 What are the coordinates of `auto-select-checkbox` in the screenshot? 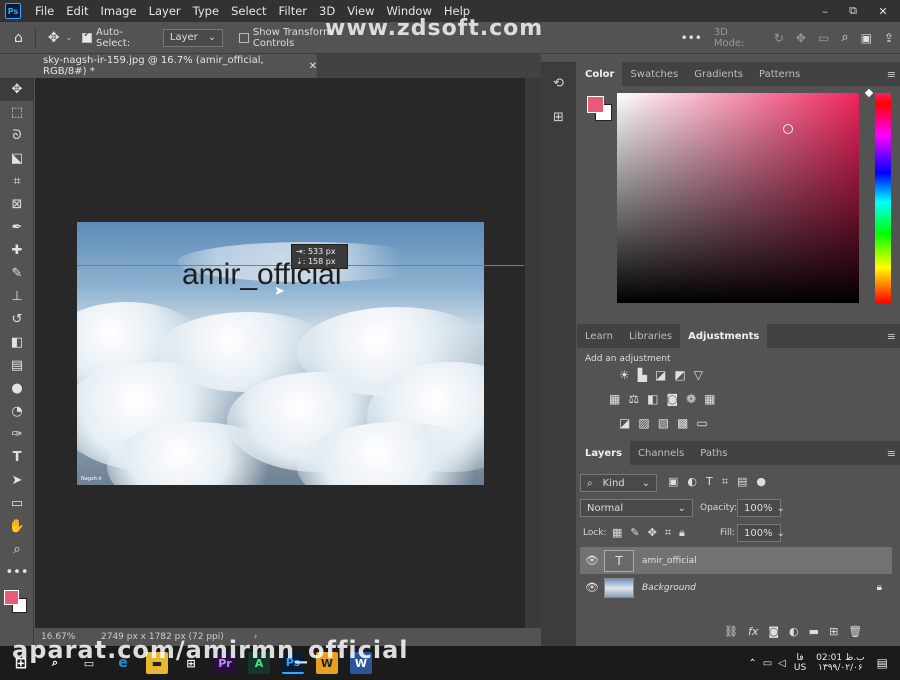 It's located at (87, 36).